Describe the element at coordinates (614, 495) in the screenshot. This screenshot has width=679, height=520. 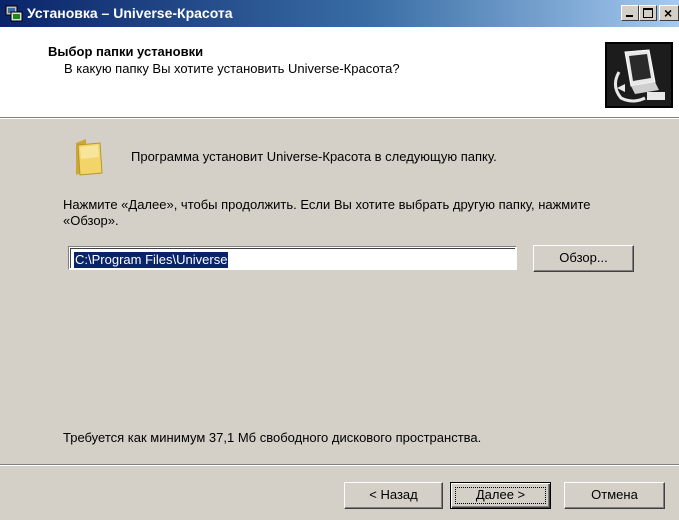
I see `cancel-button: Отмена` at that location.